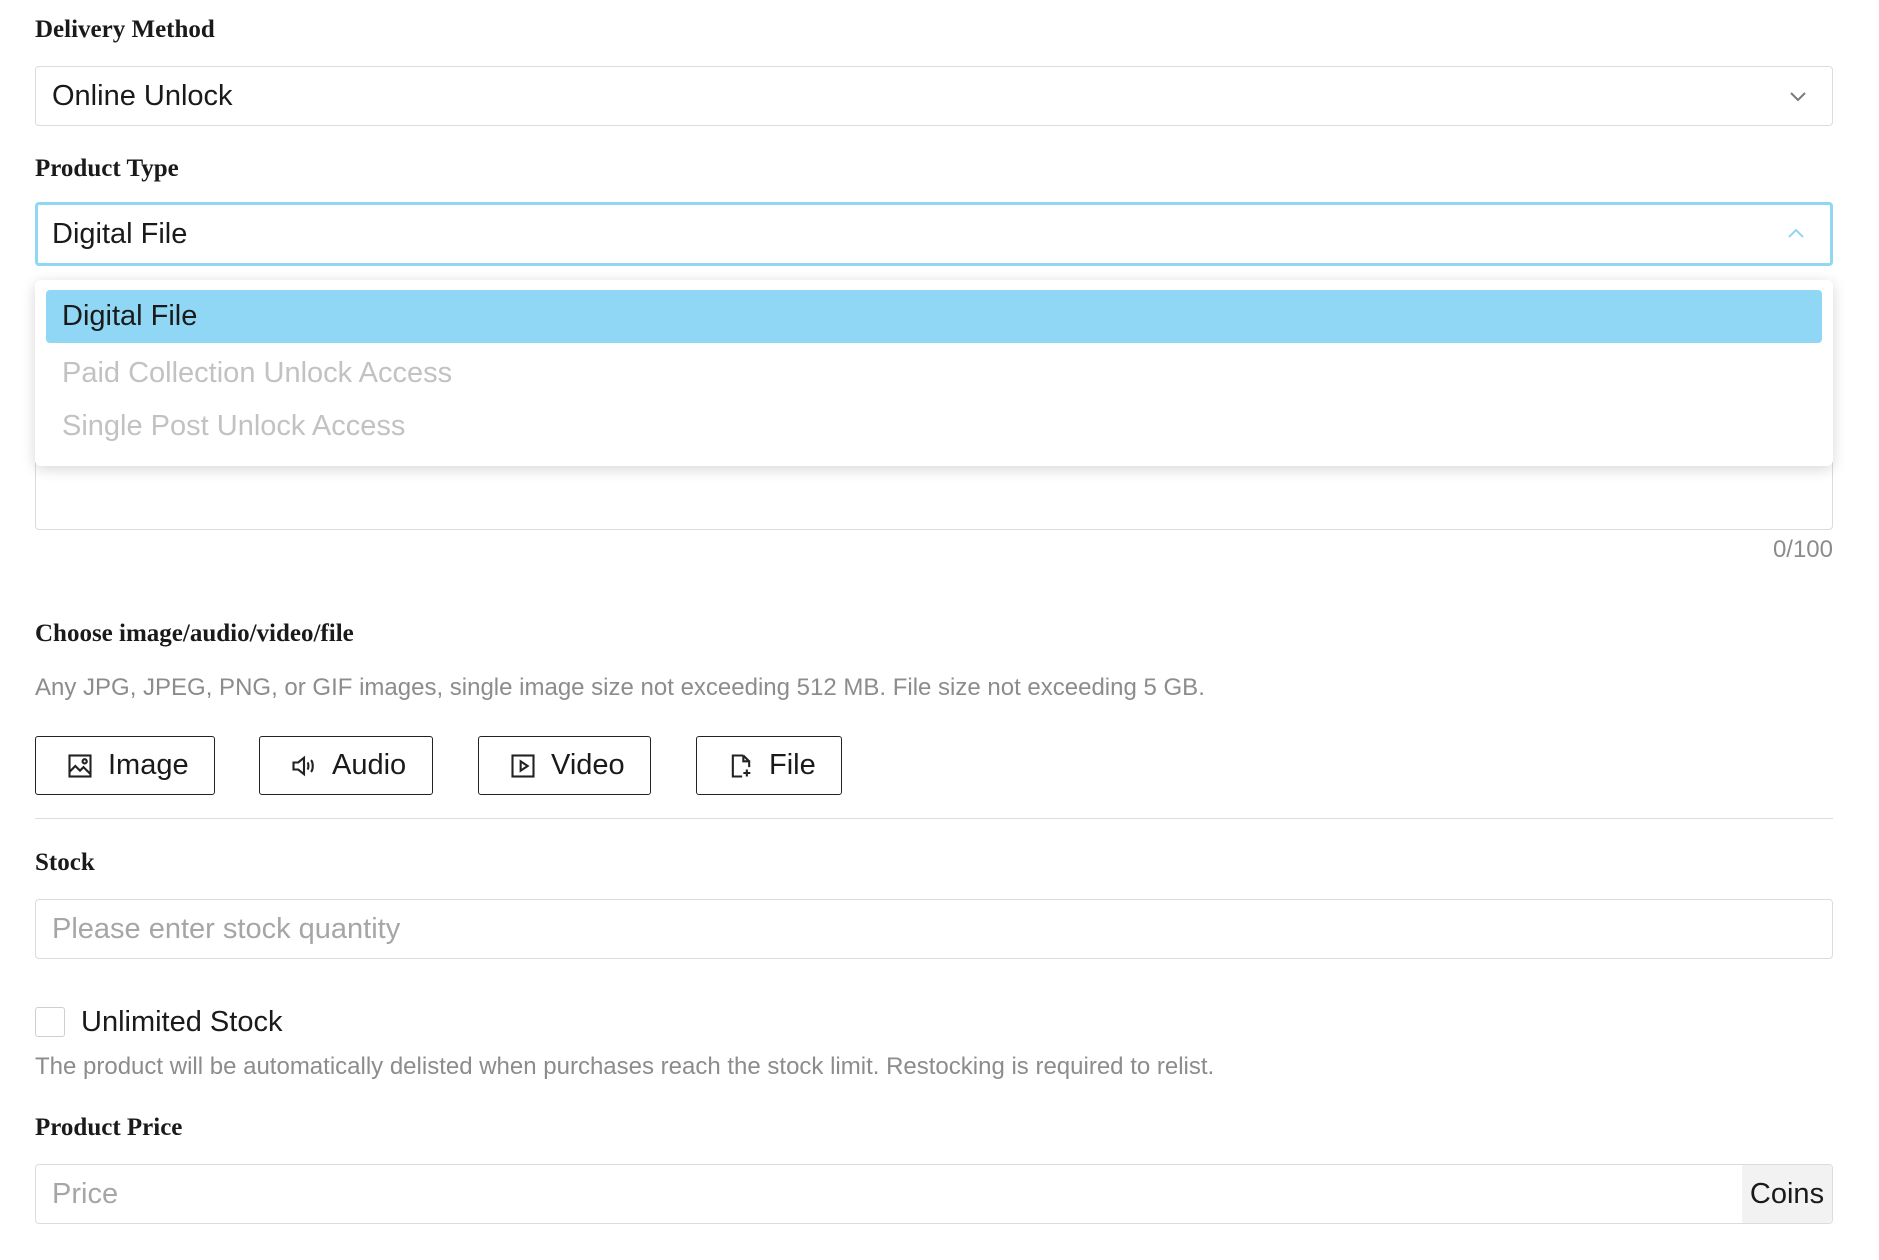 This screenshot has height=1260, width=1879. I want to click on section-divider, so click(934, 818).